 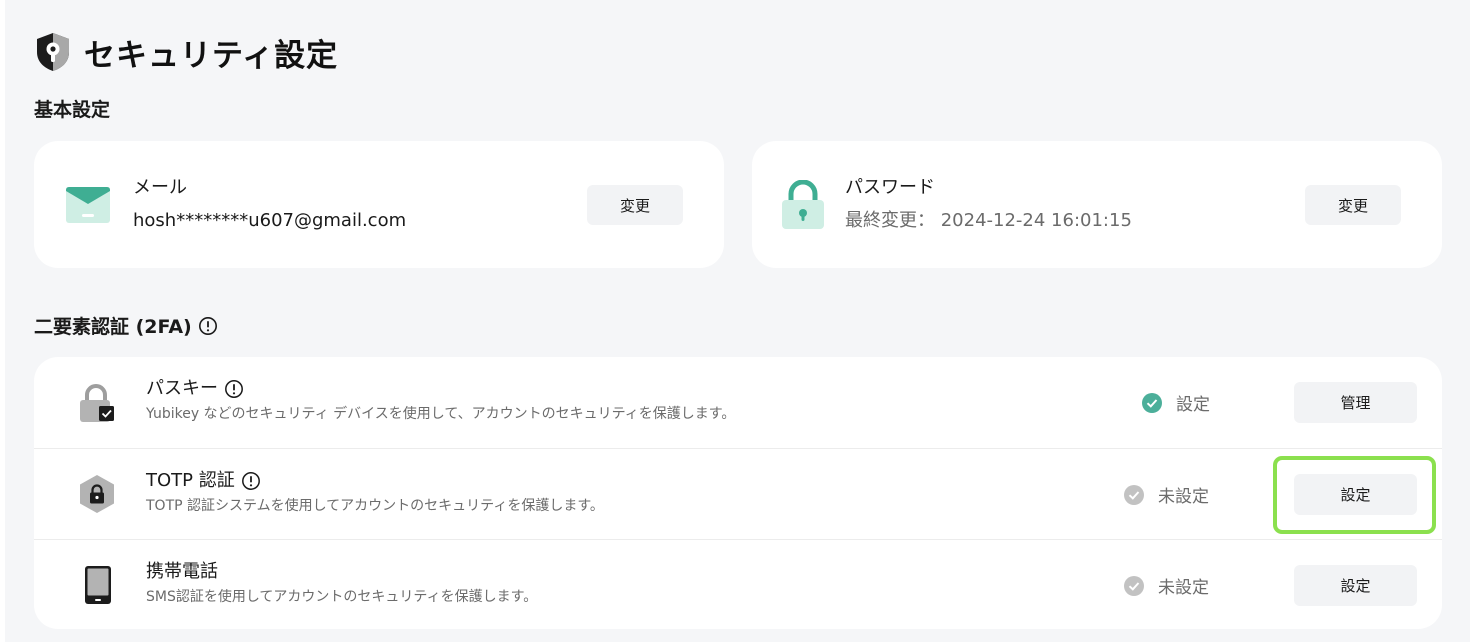 What do you see at coordinates (97, 403) in the screenshot?
I see `passkey-icon` at bounding box center [97, 403].